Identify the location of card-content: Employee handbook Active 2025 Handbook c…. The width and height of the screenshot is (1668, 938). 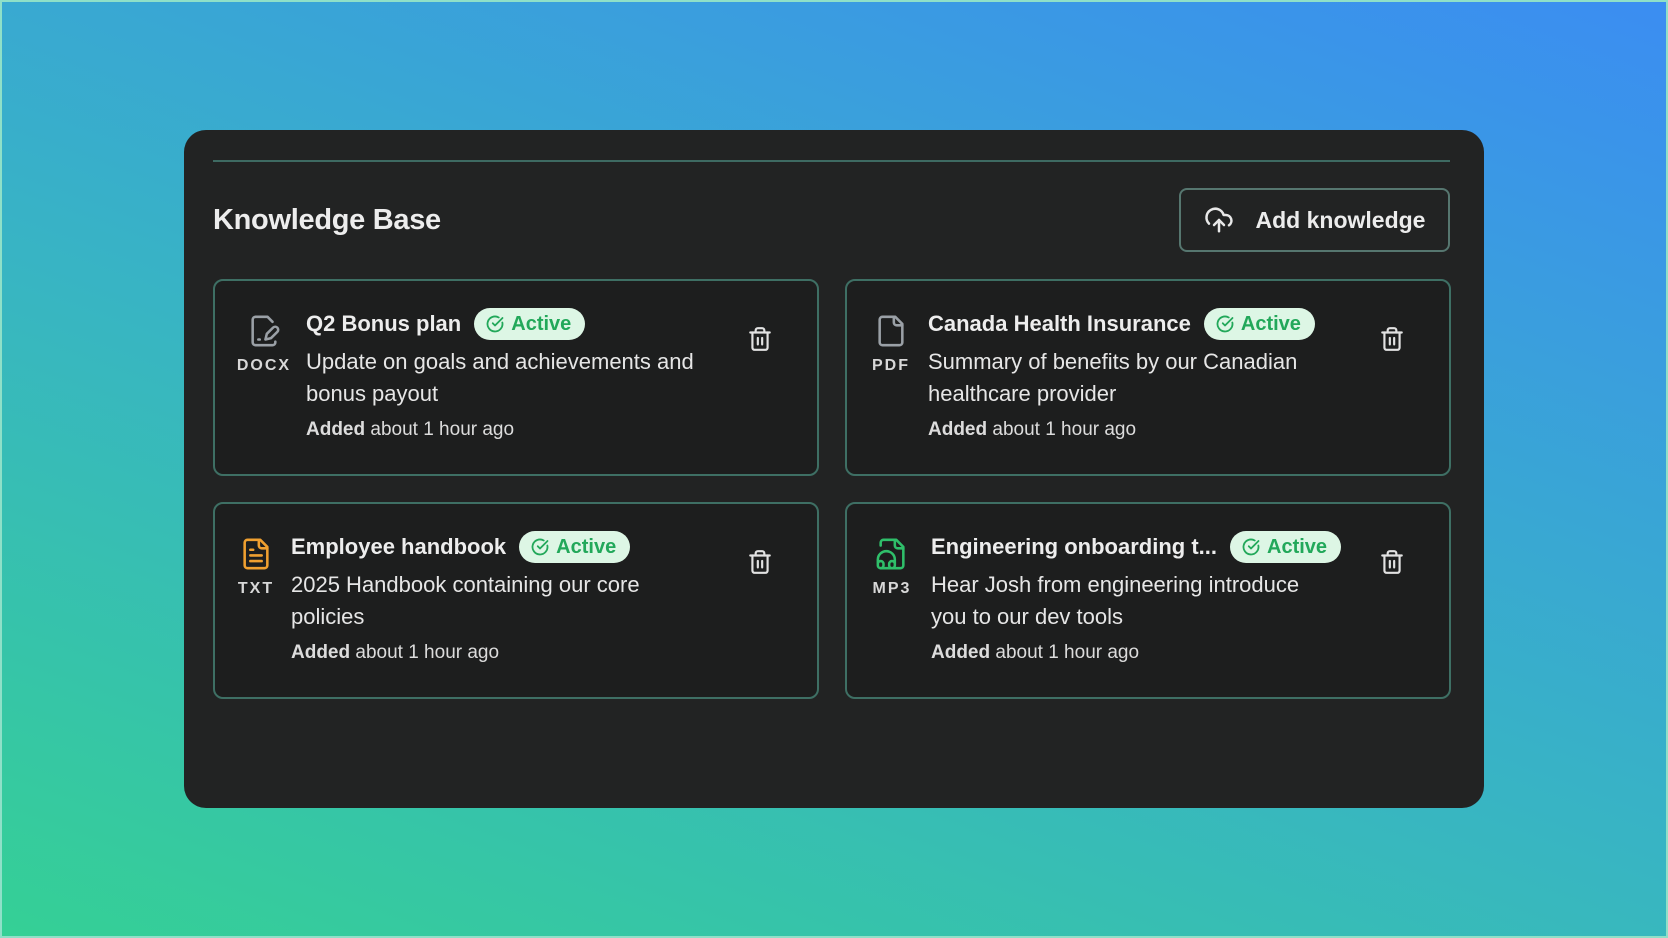
(491, 597).